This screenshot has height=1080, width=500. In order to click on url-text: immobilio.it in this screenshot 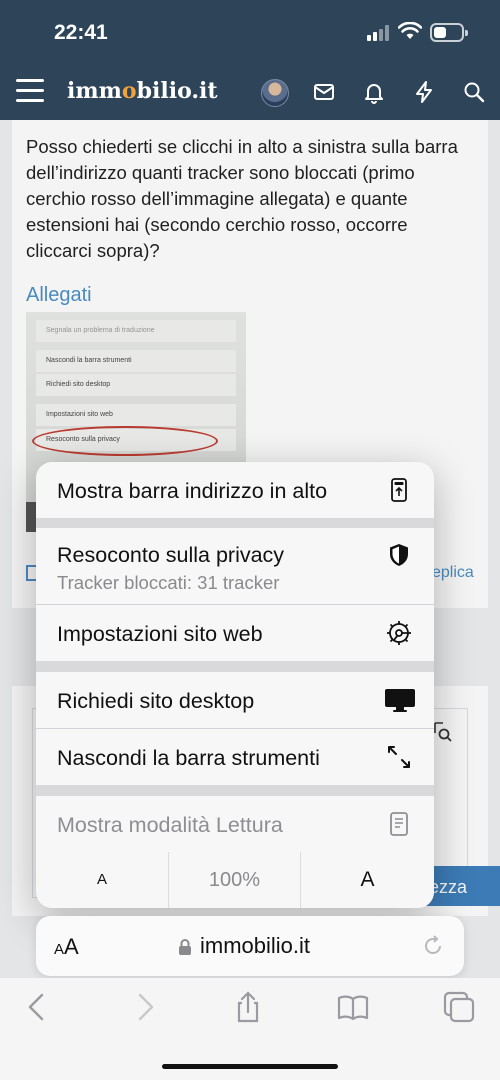, I will do `click(255, 945)`.